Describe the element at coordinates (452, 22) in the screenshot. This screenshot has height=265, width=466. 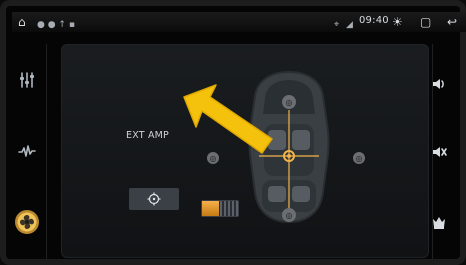
I see `back-icon: ↩` at that location.